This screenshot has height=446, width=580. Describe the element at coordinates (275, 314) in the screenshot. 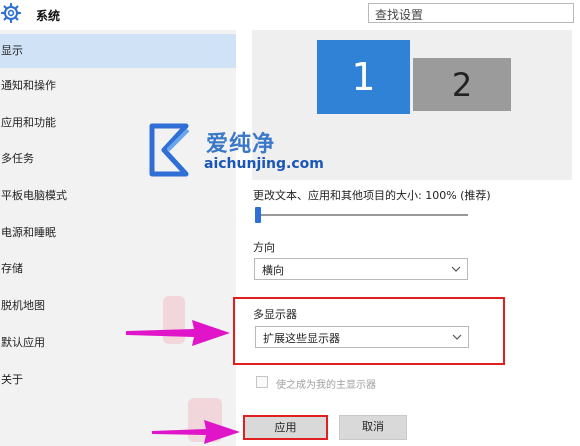

I see `multiple-displays-label: 多显示器` at that location.